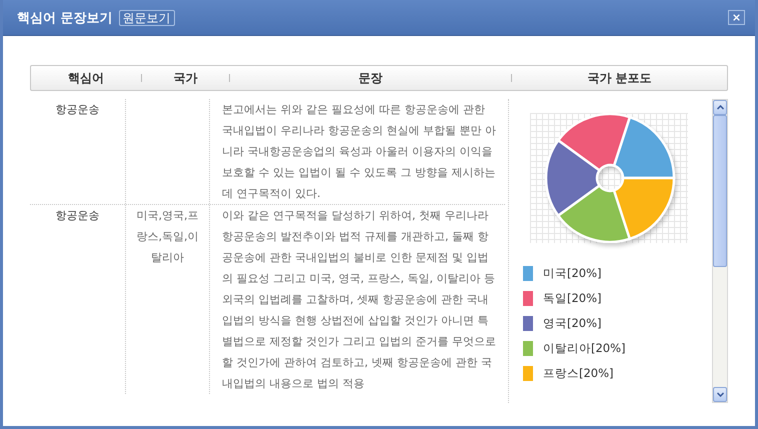 This screenshot has height=429, width=758. I want to click on close-button: ×, so click(736, 17).